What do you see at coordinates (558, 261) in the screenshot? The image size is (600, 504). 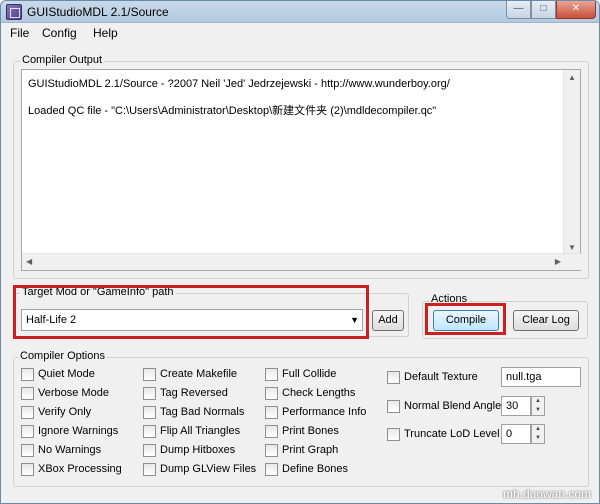 I see `scroll-right-icon: ▶` at bounding box center [558, 261].